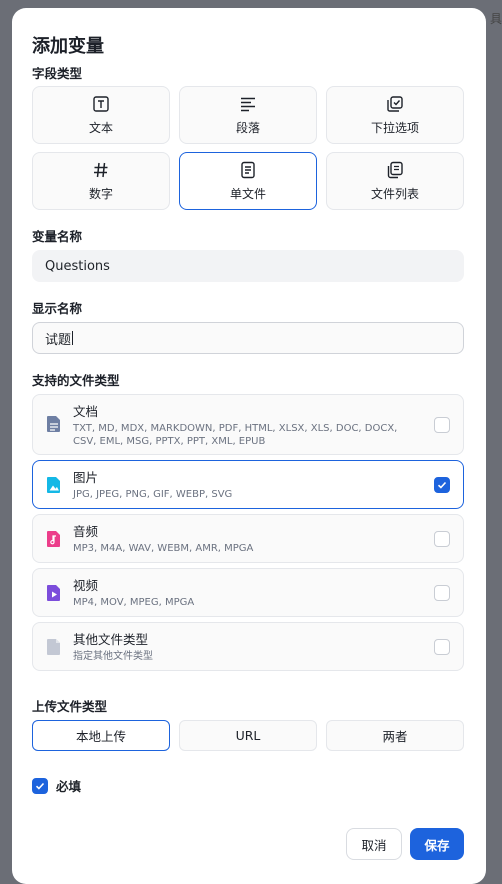 The width and height of the screenshot is (502, 884). Describe the element at coordinates (57, 73) in the screenshot. I see `field-type-label: 字段类型` at that location.